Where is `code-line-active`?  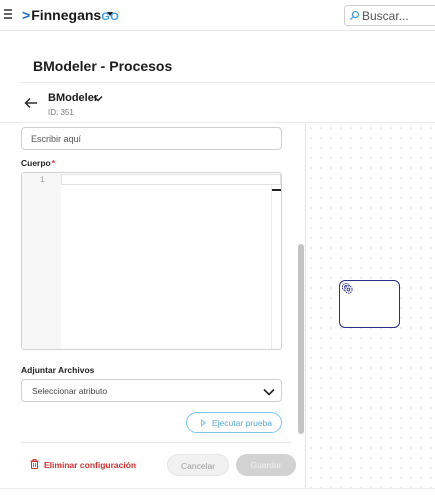 code-line-active is located at coordinates (171, 179).